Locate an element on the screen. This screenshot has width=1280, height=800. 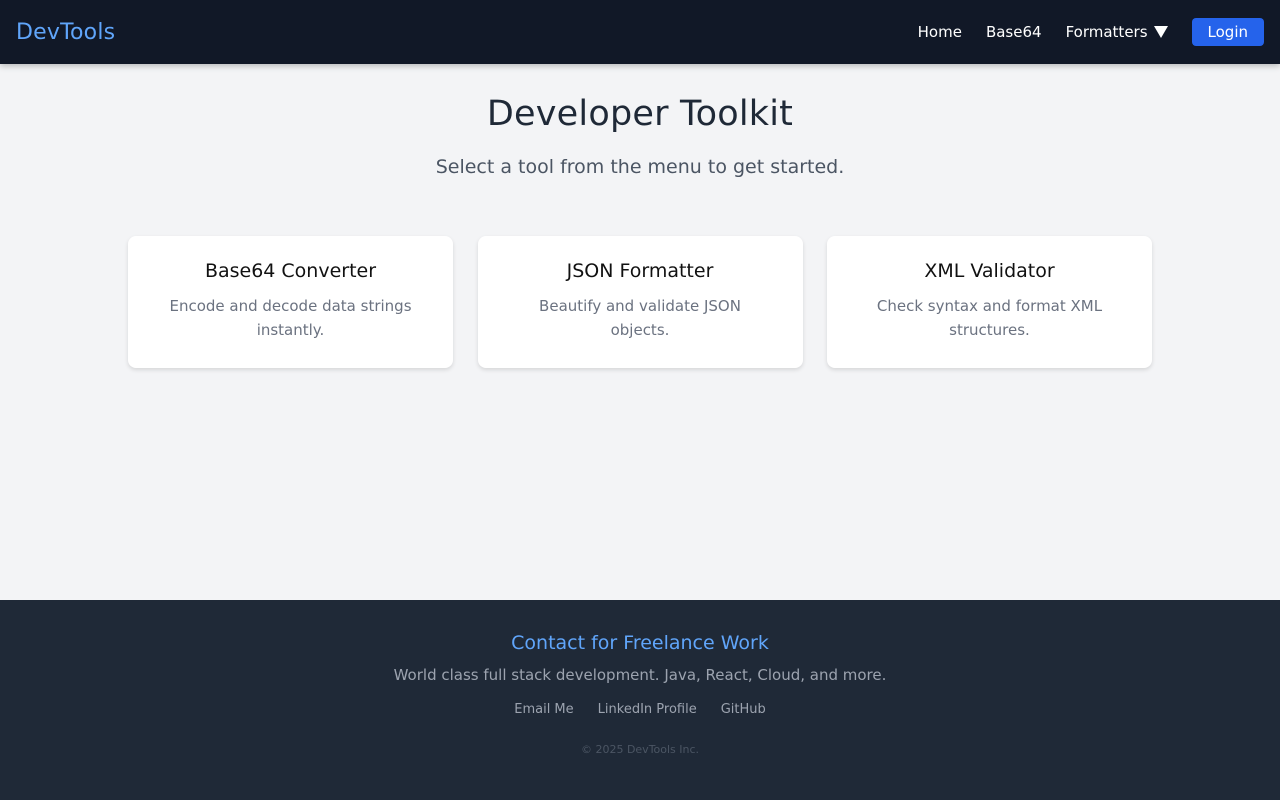
nav-links: Home Base64 Formatters Login is located at coordinates (1091, 32).